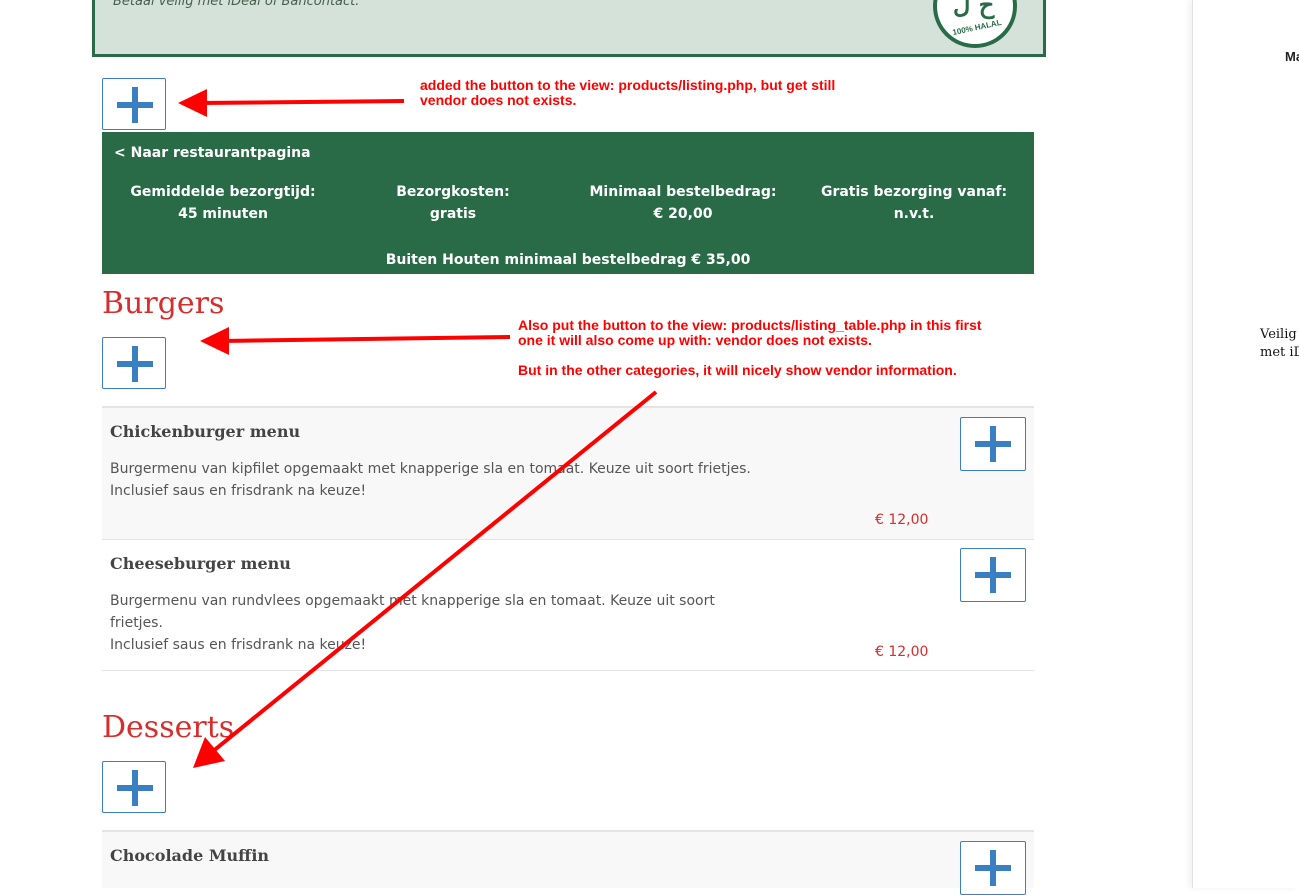  Describe the element at coordinates (223, 192) in the screenshot. I see `stat-label: Gemiddelde bezorgtijd:` at that location.